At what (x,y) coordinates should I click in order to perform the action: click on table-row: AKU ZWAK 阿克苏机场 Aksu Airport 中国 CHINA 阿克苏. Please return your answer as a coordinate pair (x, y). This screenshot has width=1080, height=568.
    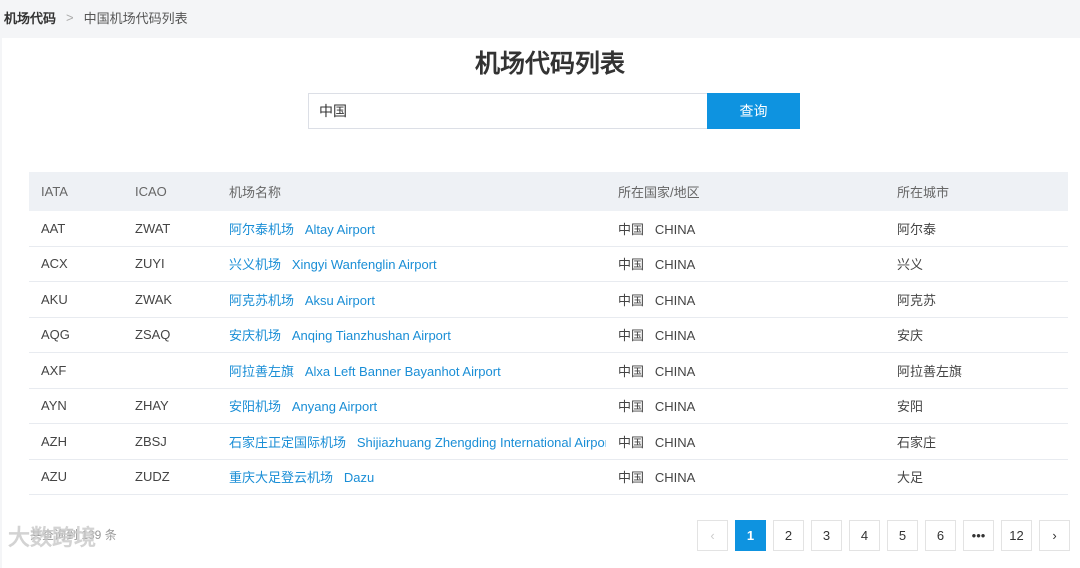
    Looking at the image, I should click on (548, 299).